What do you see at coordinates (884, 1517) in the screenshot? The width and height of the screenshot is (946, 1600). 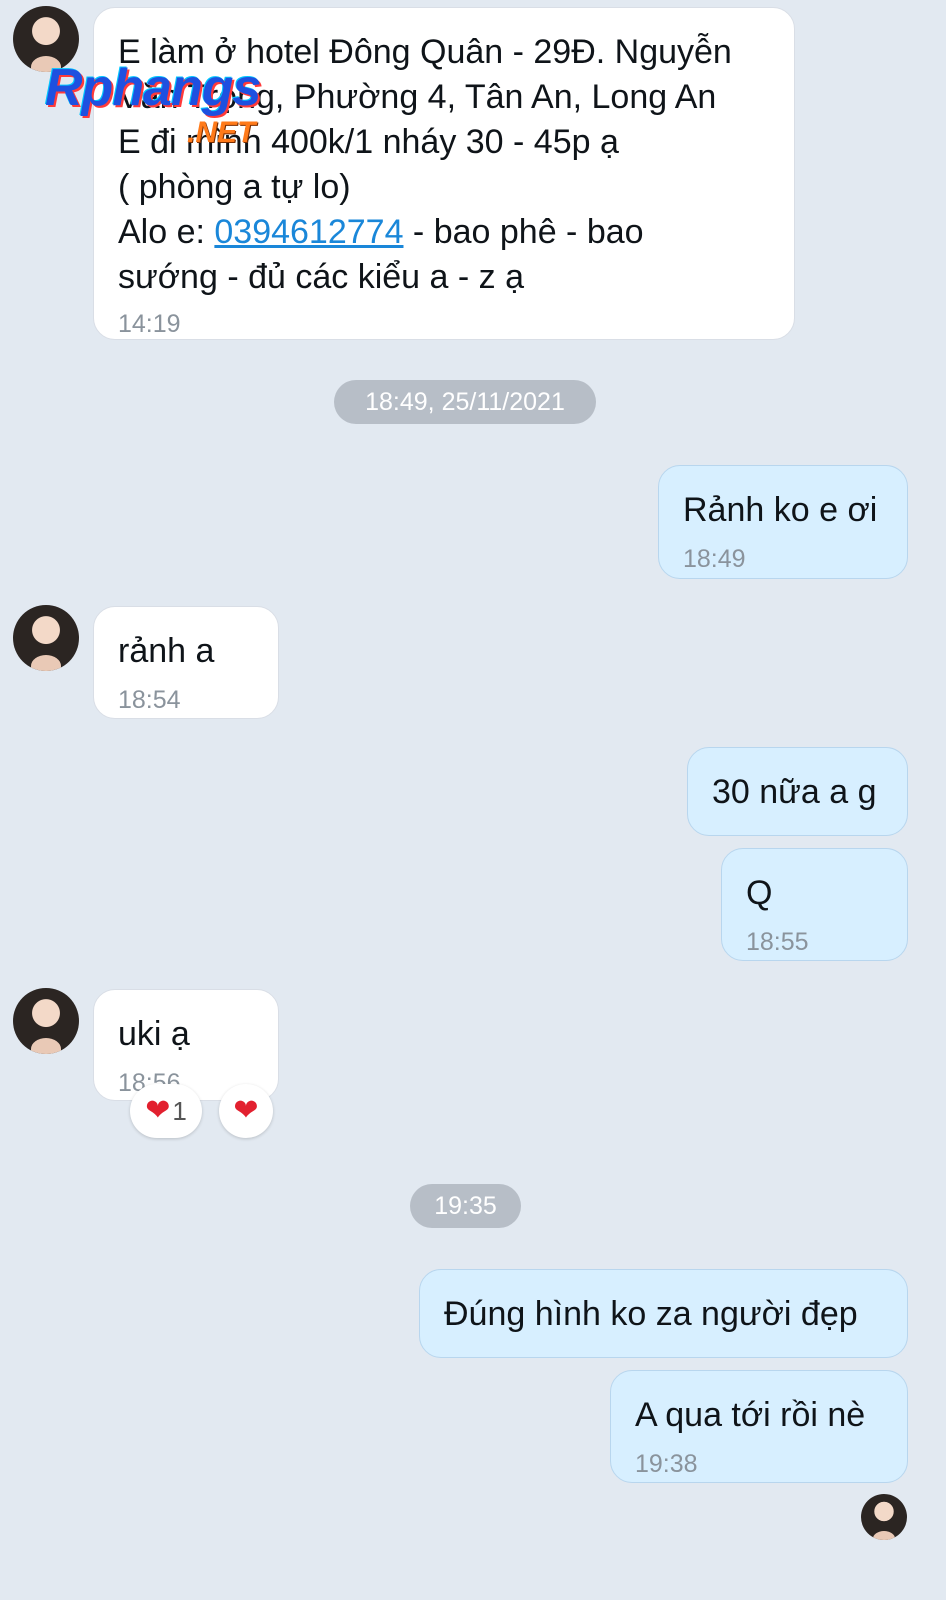 I see `seen-avatar` at bounding box center [884, 1517].